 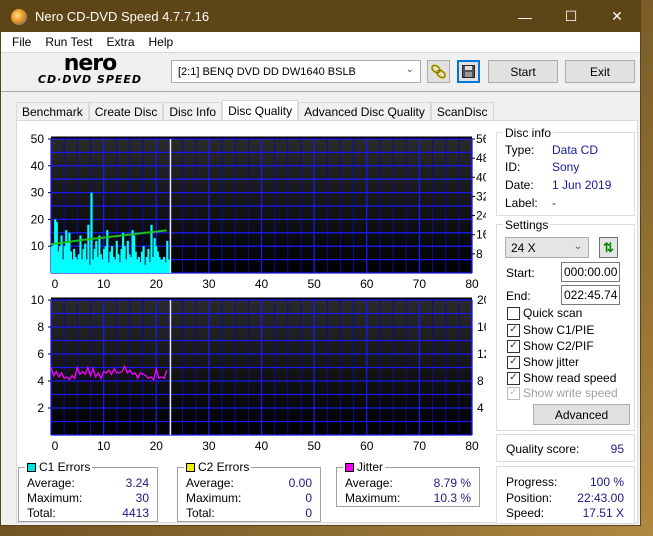 What do you see at coordinates (314, 446) in the screenshot?
I see `jitter-chart-x-tick-label: 50` at bounding box center [314, 446].